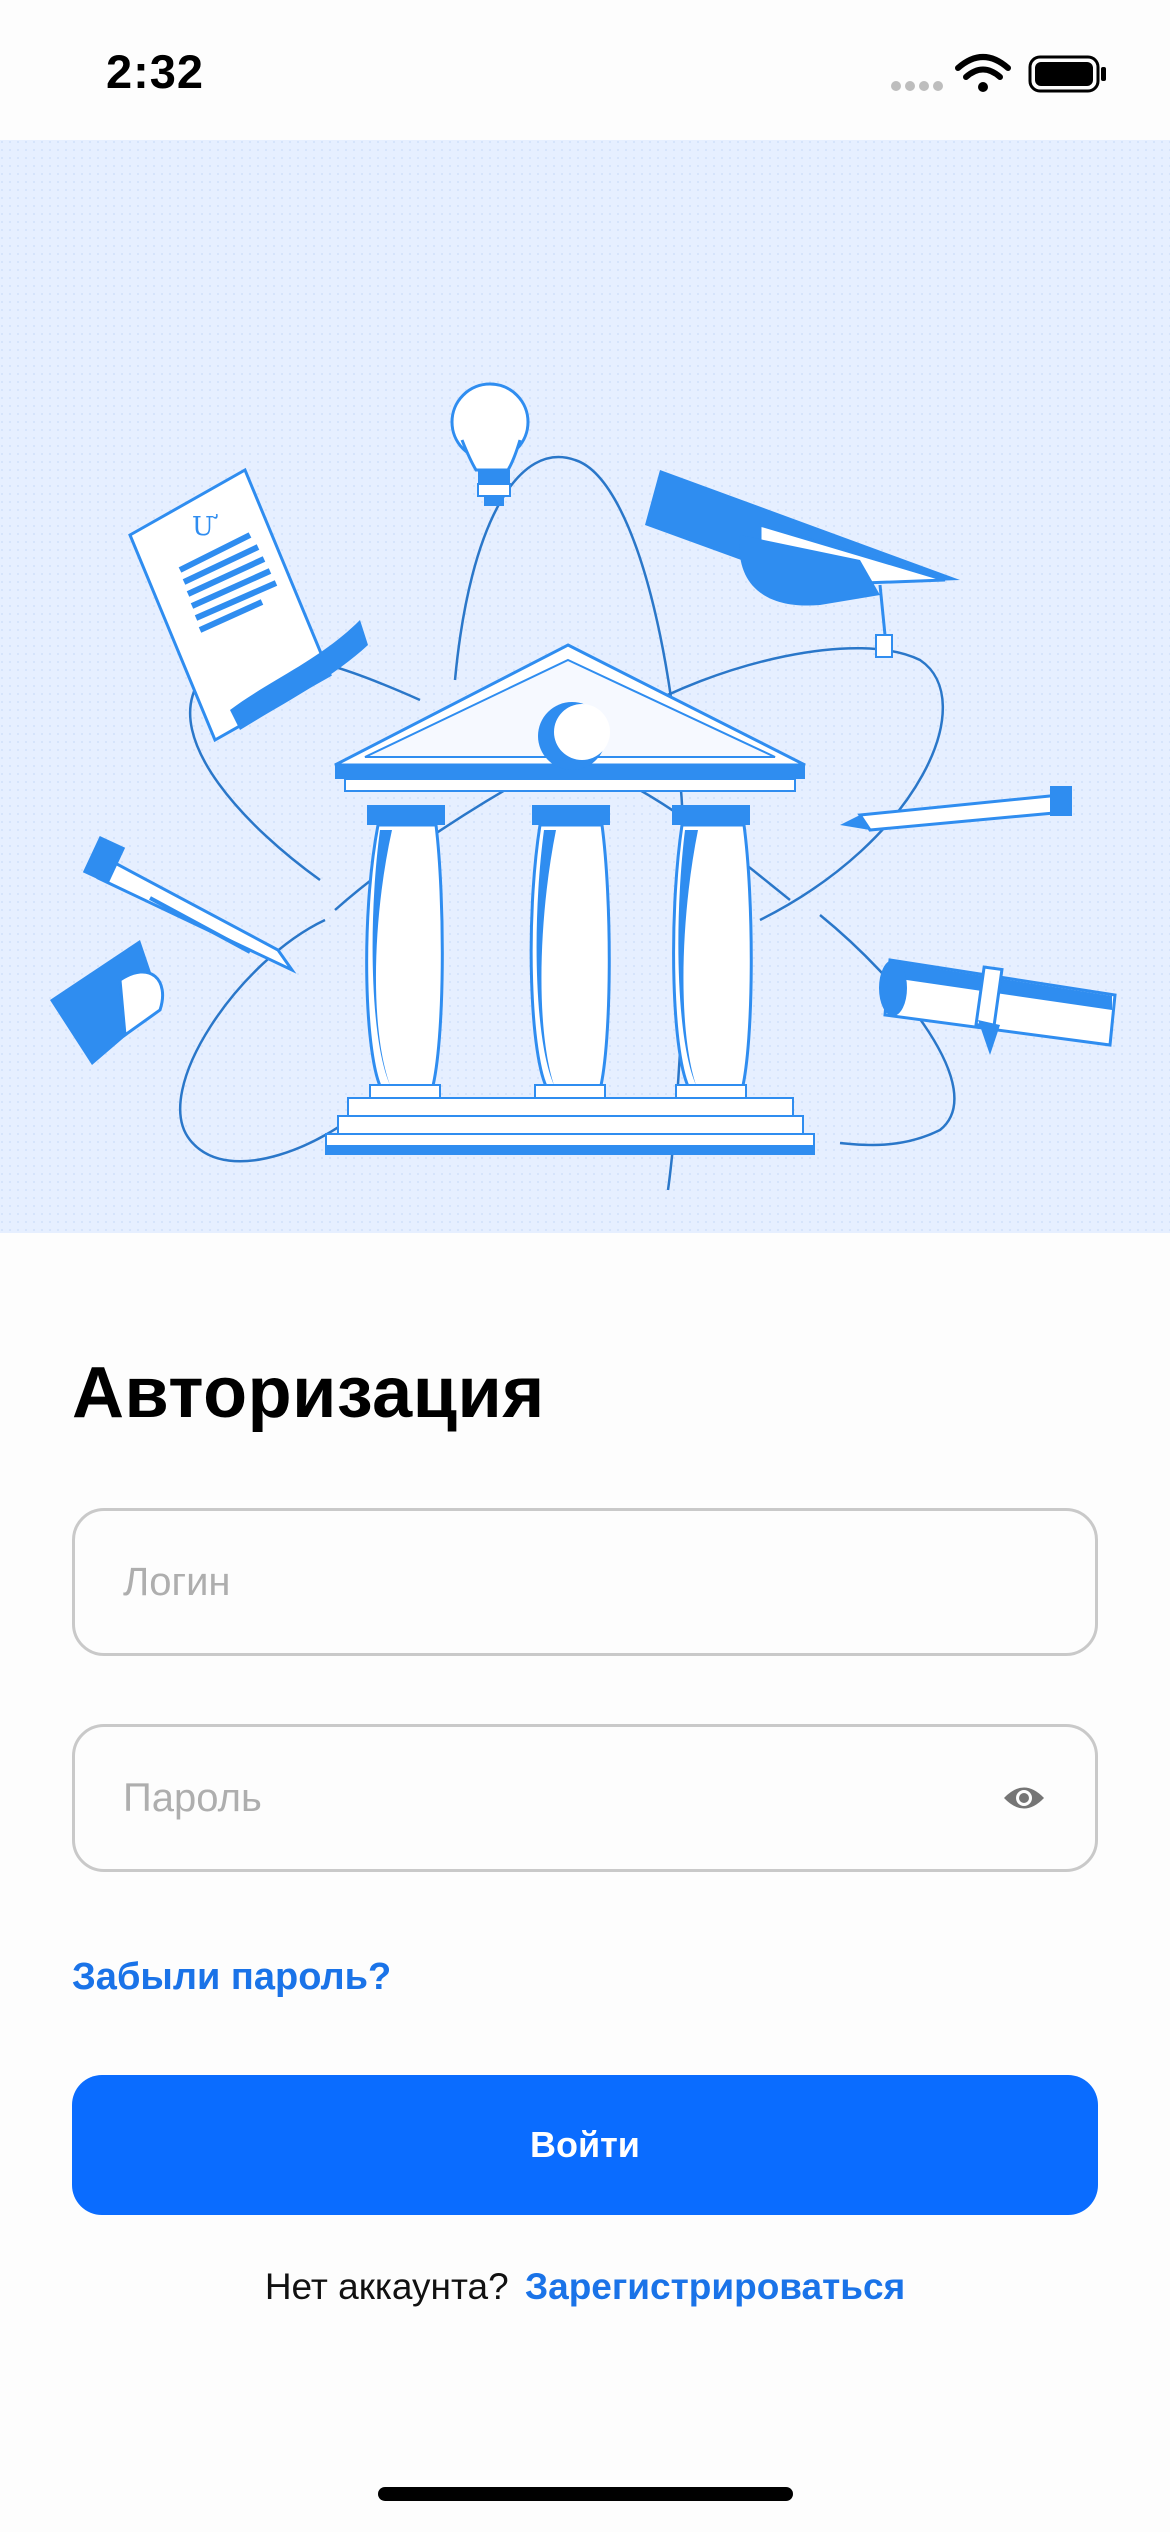 This screenshot has width=1170, height=2532. What do you see at coordinates (308, 1393) in the screenshot?
I see `page-title: Авторизация` at bounding box center [308, 1393].